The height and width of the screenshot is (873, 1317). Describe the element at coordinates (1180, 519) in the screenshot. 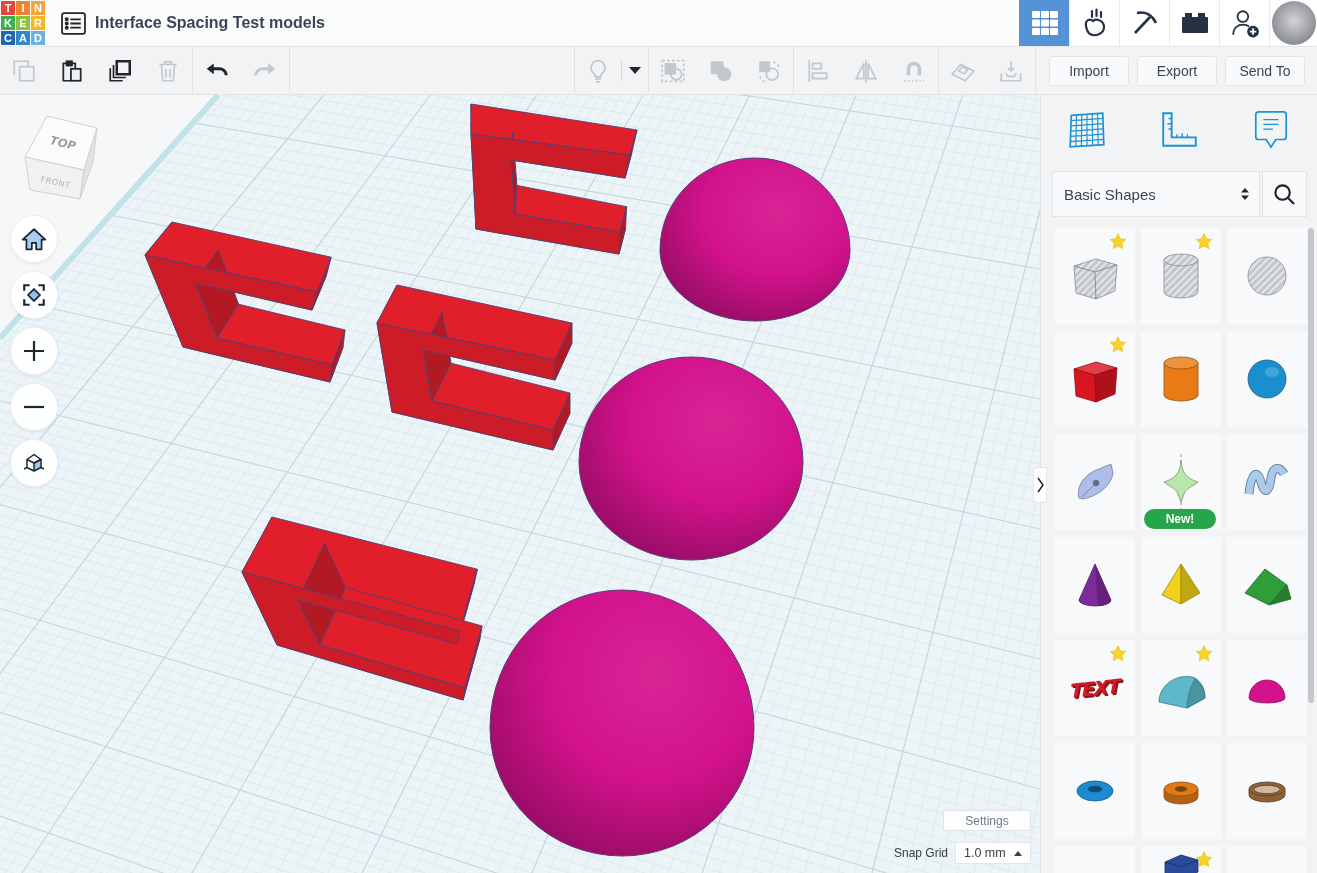

I see `new-badge: New!` at that location.